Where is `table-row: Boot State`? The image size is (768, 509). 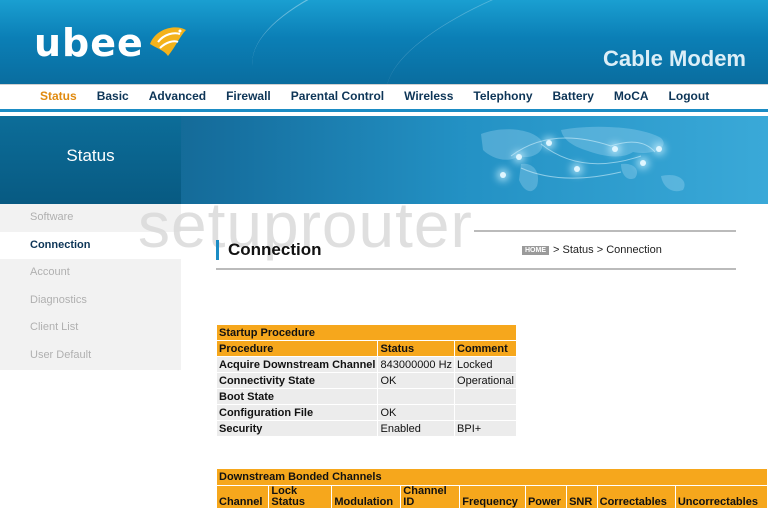 table-row: Boot State is located at coordinates (366, 396).